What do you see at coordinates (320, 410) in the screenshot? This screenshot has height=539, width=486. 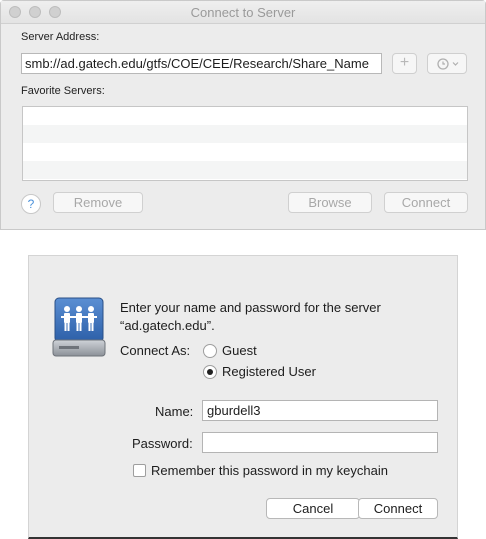 I see `name-field: gburdell3` at bounding box center [320, 410].